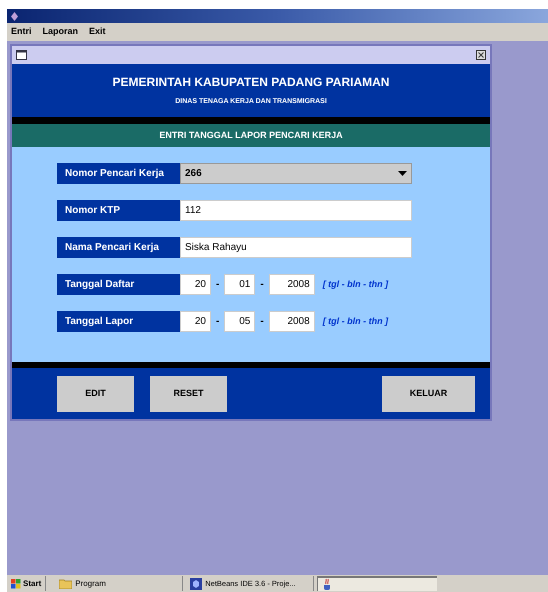 The image size is (548, 592). I want to click on field-label: Tanggal Lapor, so click(118, 321).